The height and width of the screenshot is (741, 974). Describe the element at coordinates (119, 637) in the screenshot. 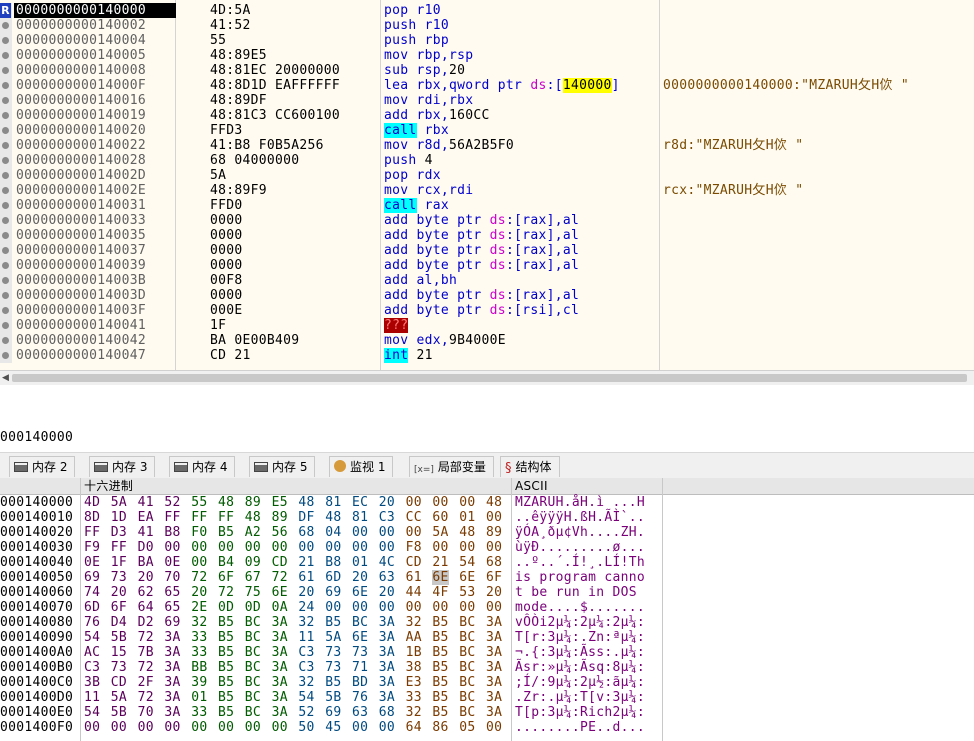

I see `hex-byte: 5B` at that location.